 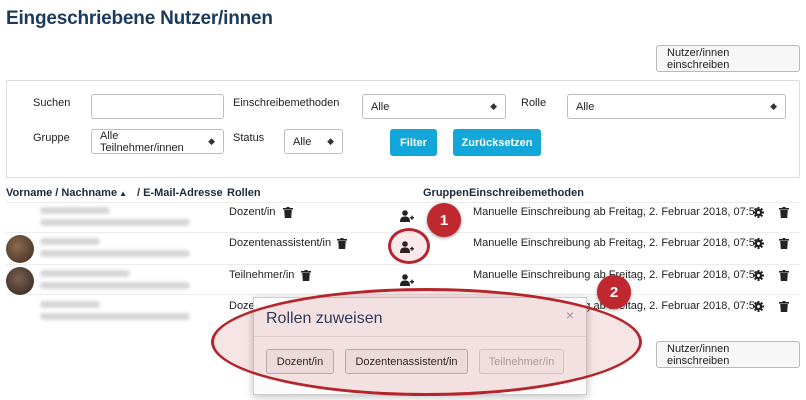 What do you see at coordinates (434, 106) in the screenshot?
I see `enrol-methods-select: Alle ◆` at bounding box center [434, 106].